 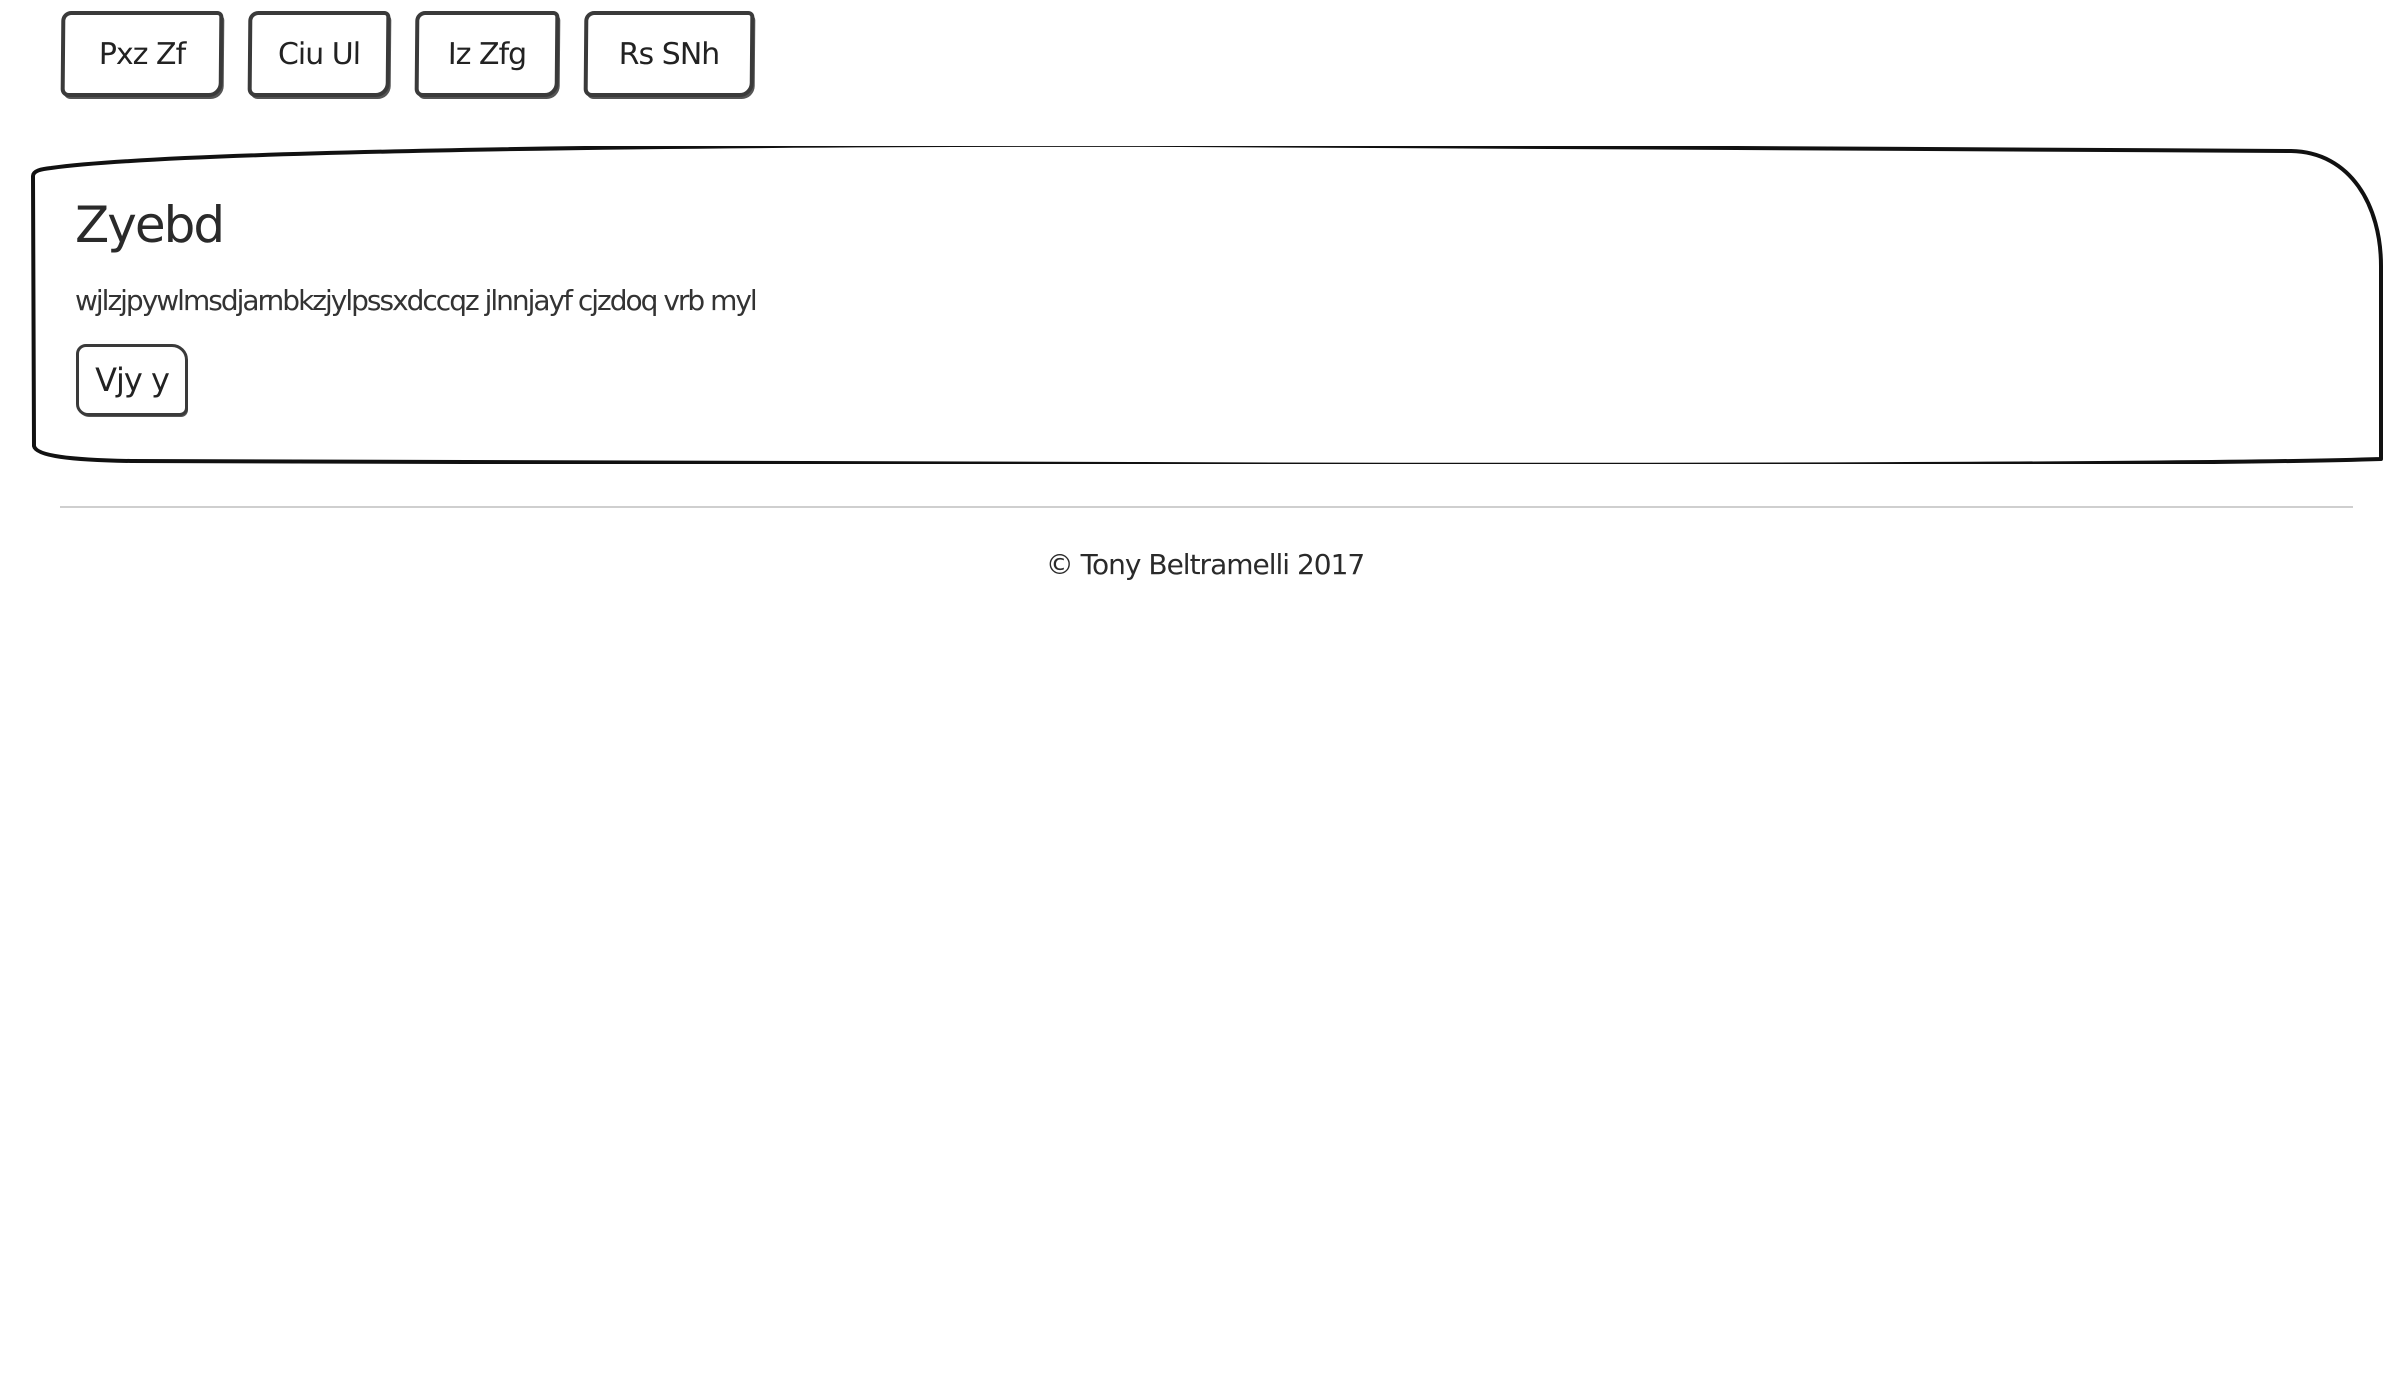 I want to click on nav-button-label: Iz Zfg, so click(x=487, y=54).